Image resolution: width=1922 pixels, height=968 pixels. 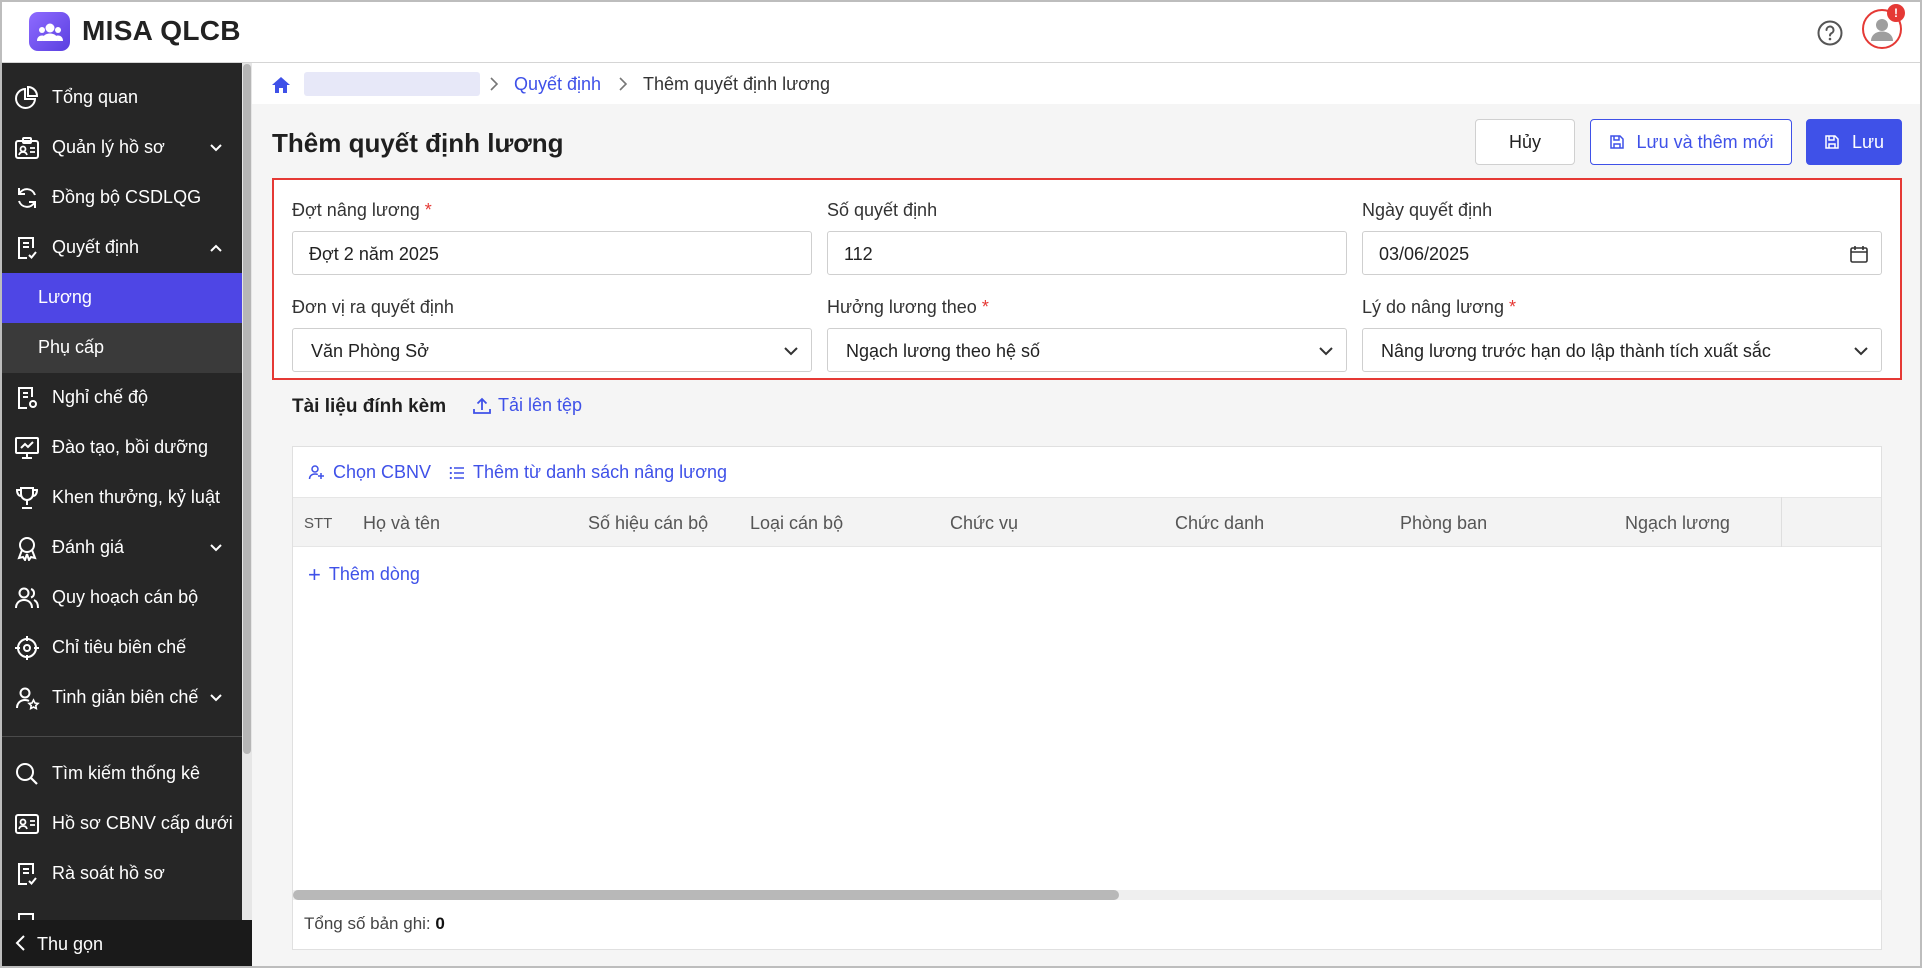 I want to click on app-title: MISA QLCB, so click(x=161, y=30).